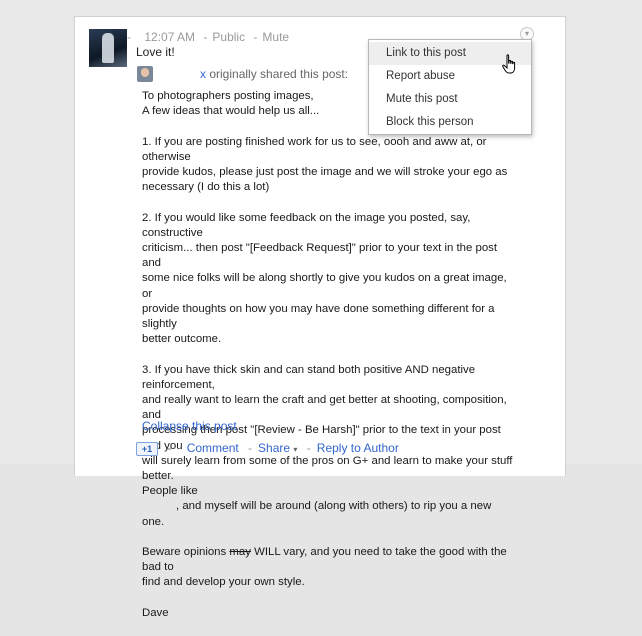  What do you see at coordinates (509, 64) in the screenshot?
I see `hand-cursor-icon` at bounding box center [509, 64].